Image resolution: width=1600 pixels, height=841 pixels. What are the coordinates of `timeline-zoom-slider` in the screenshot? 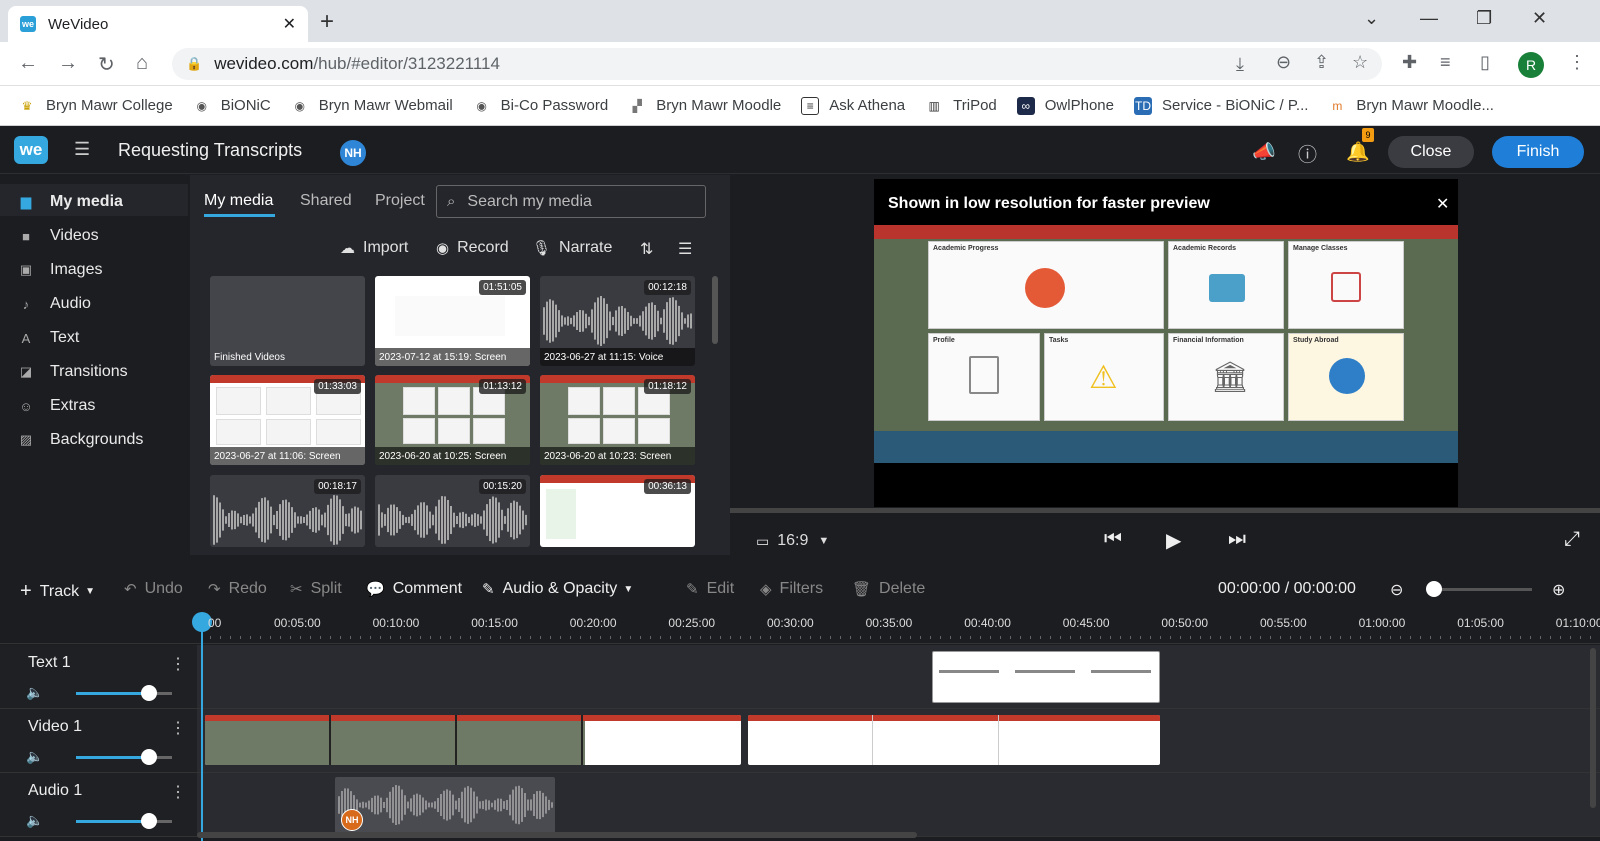 It's located at (1482, 589).